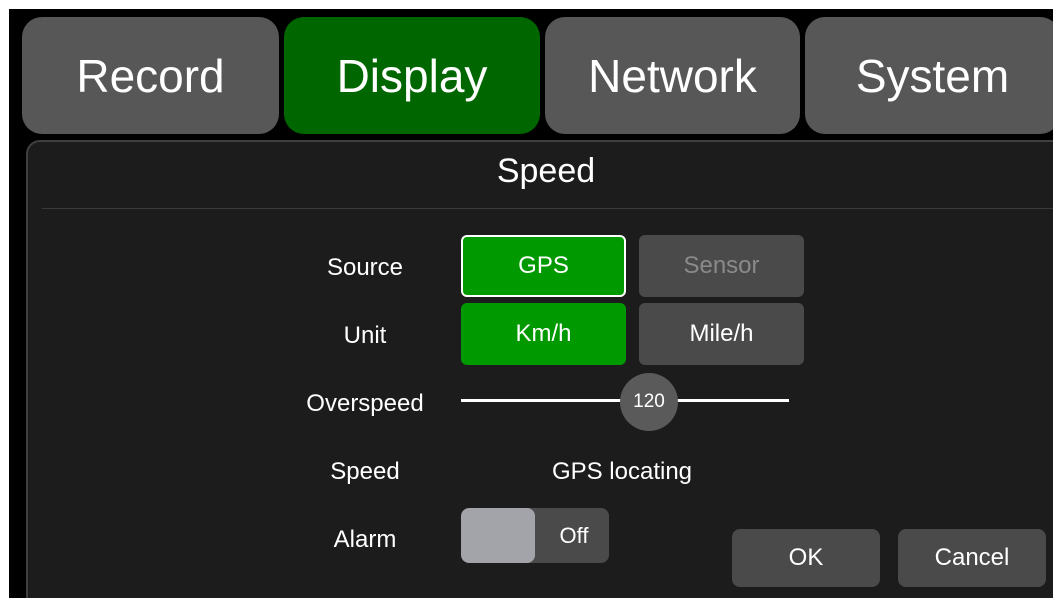 The image size is (1053, 598). I want to click on source-sensor-button: Sensor, so click(721, 266).